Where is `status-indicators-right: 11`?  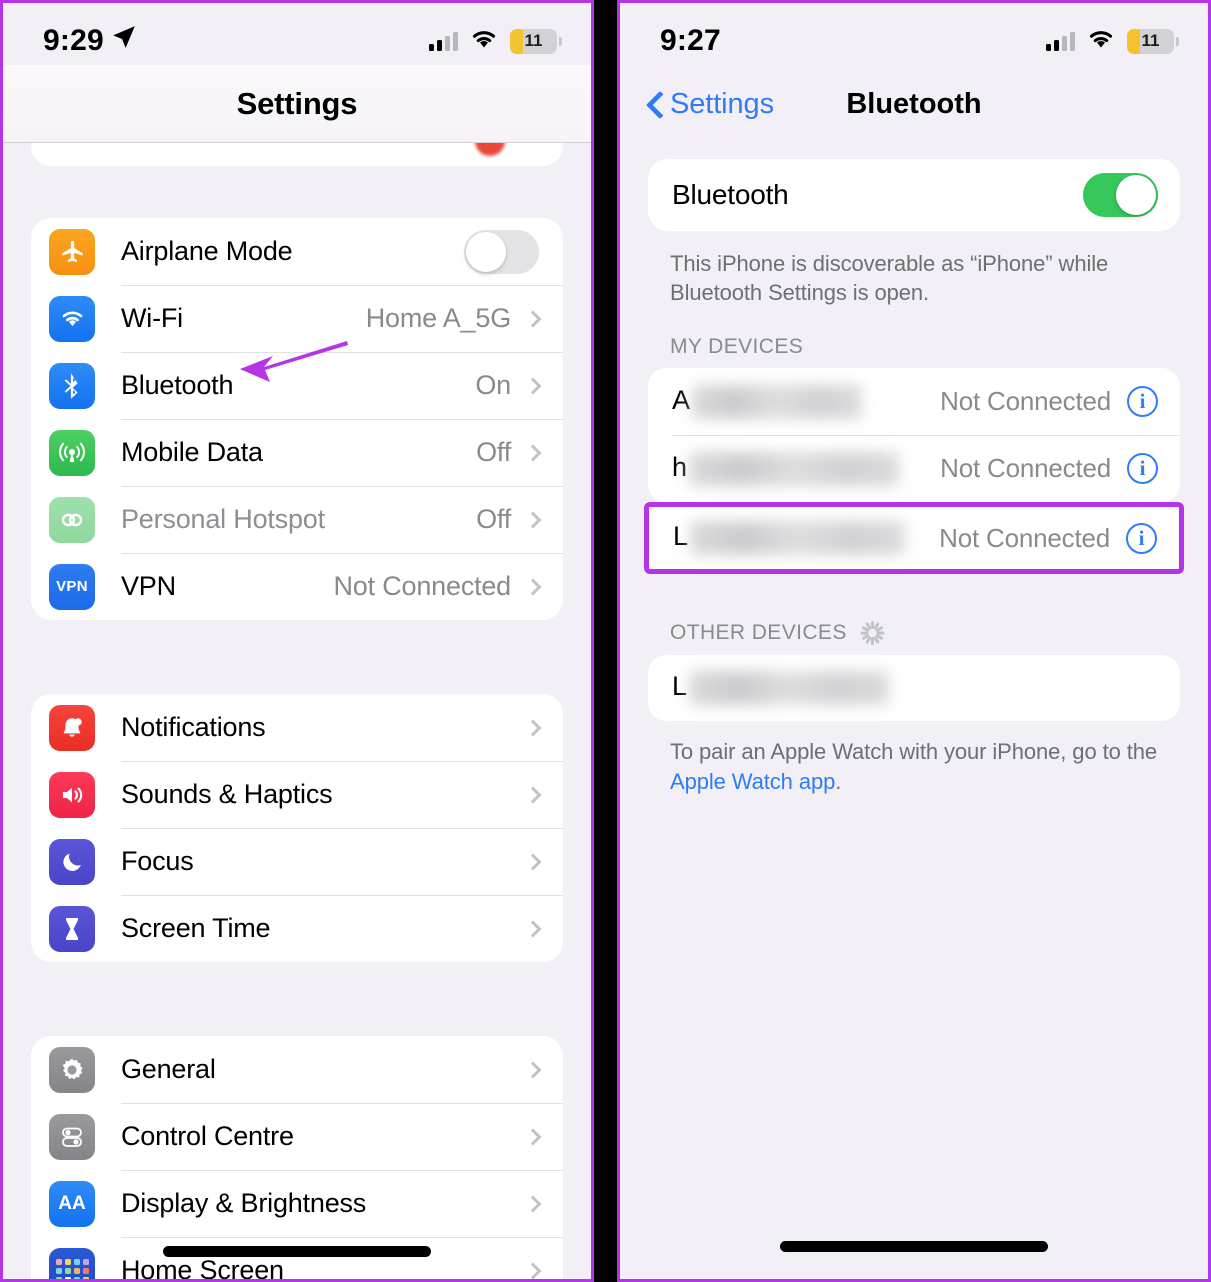 status-indicators-right: 11 is located at coordinates (1112, 41).